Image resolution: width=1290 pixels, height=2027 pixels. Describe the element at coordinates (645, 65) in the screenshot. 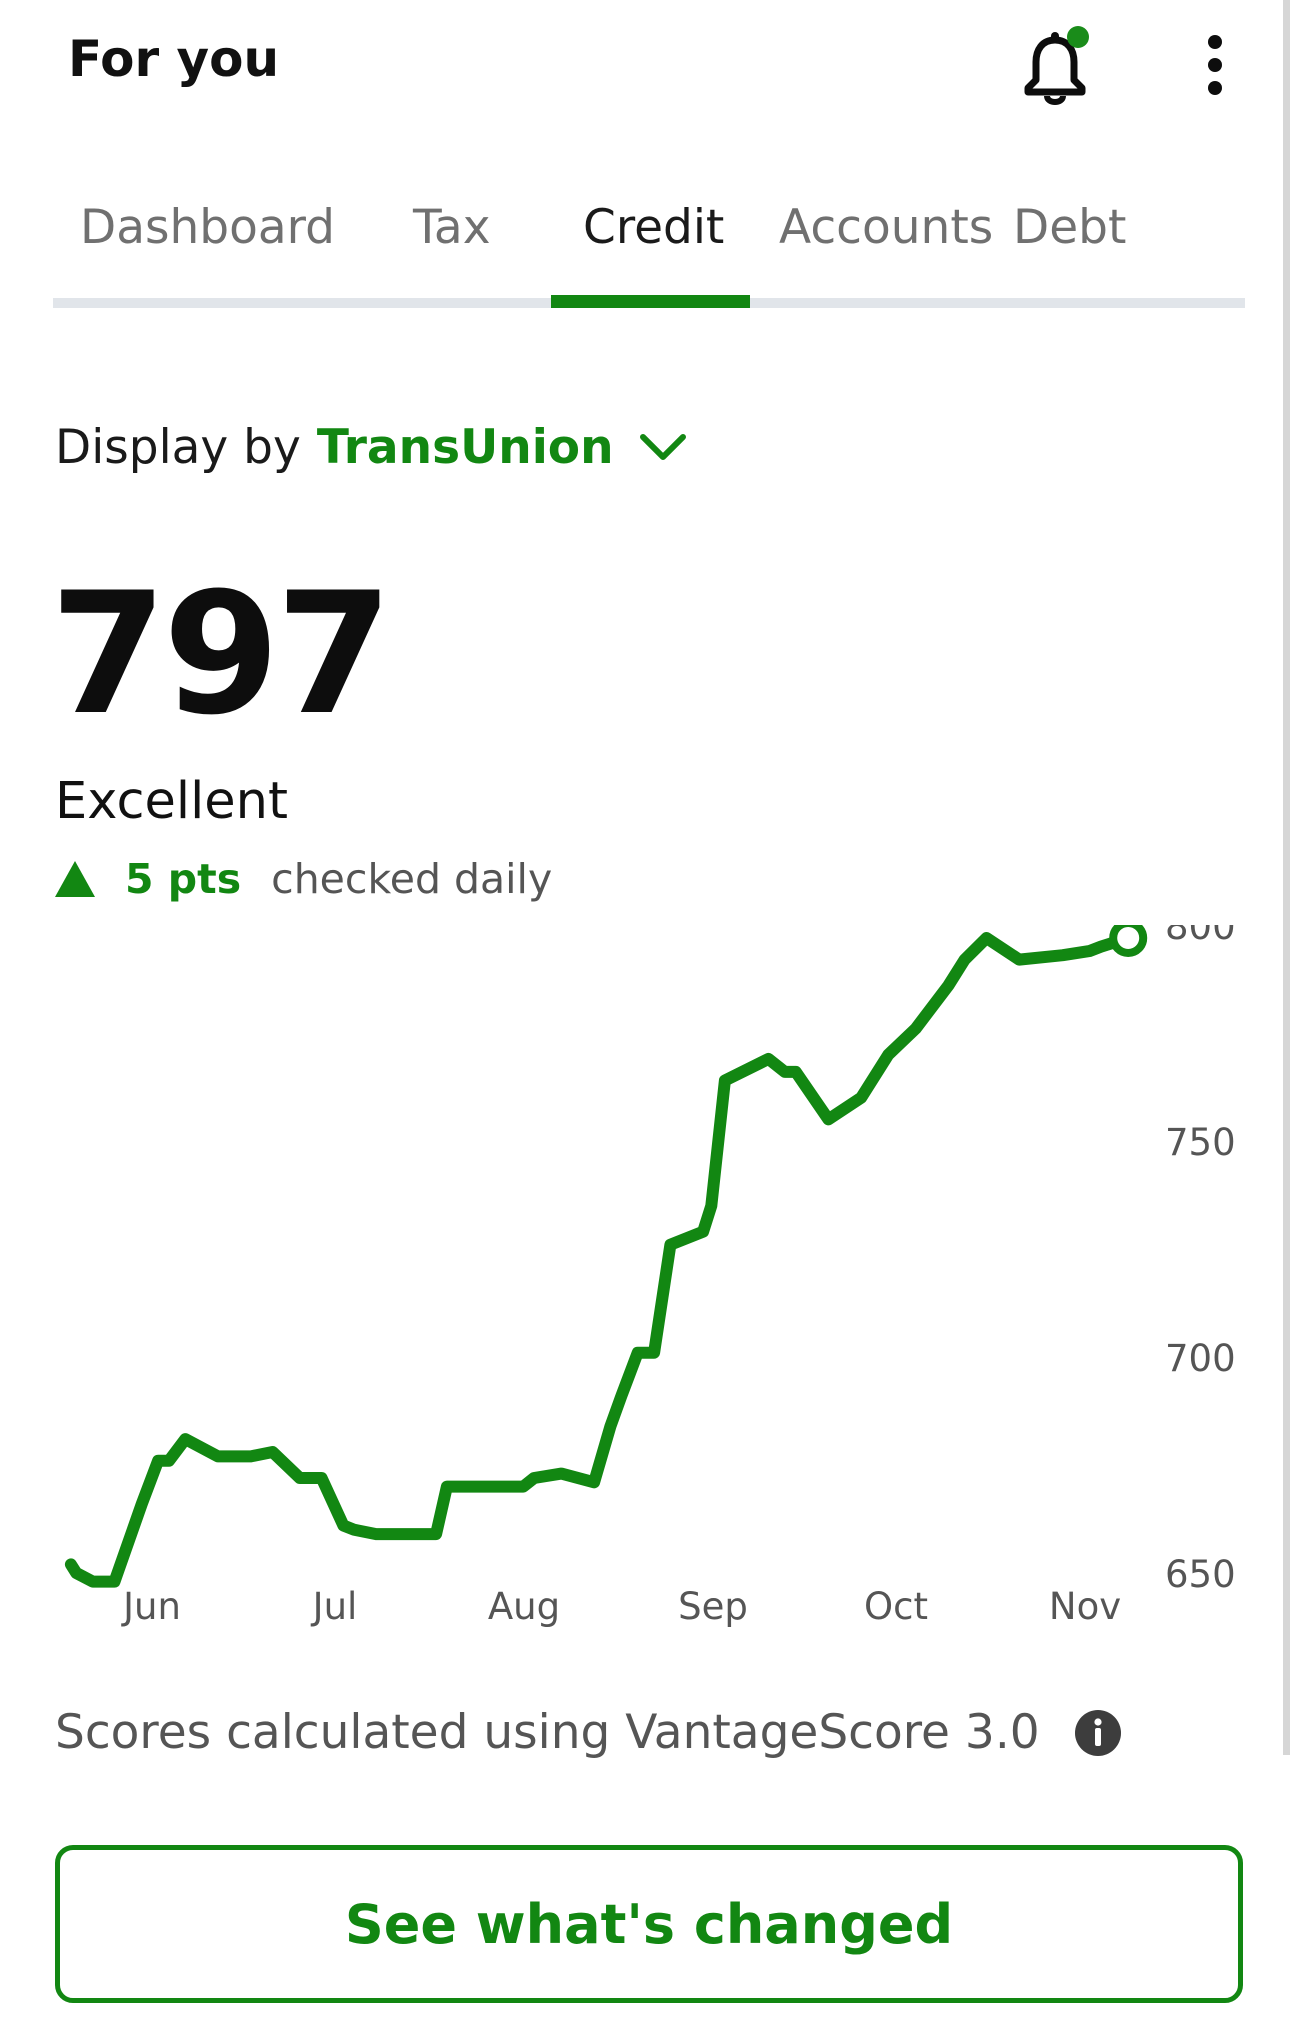

I see `top-bar: For you` at that location.